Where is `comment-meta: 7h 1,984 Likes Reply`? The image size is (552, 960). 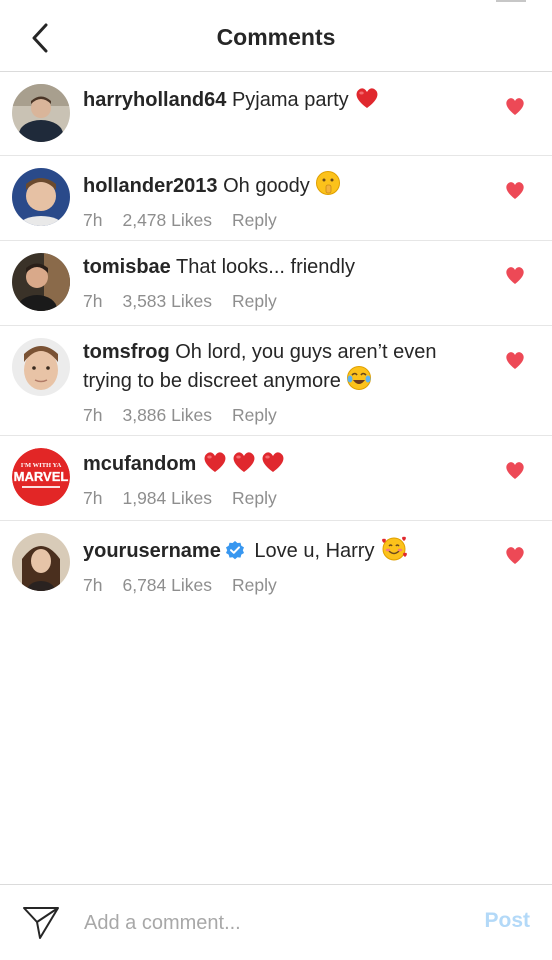
comment-meta: 7h 1,984 Likes Reply is located at coordinates (282, 498).